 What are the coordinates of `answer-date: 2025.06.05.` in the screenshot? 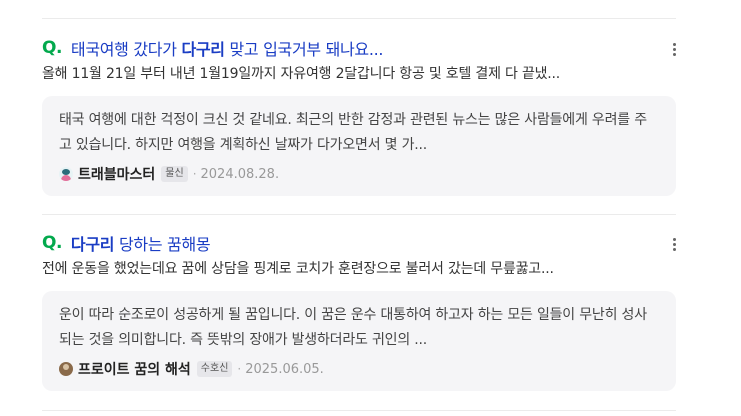 It's located at (284, 369).